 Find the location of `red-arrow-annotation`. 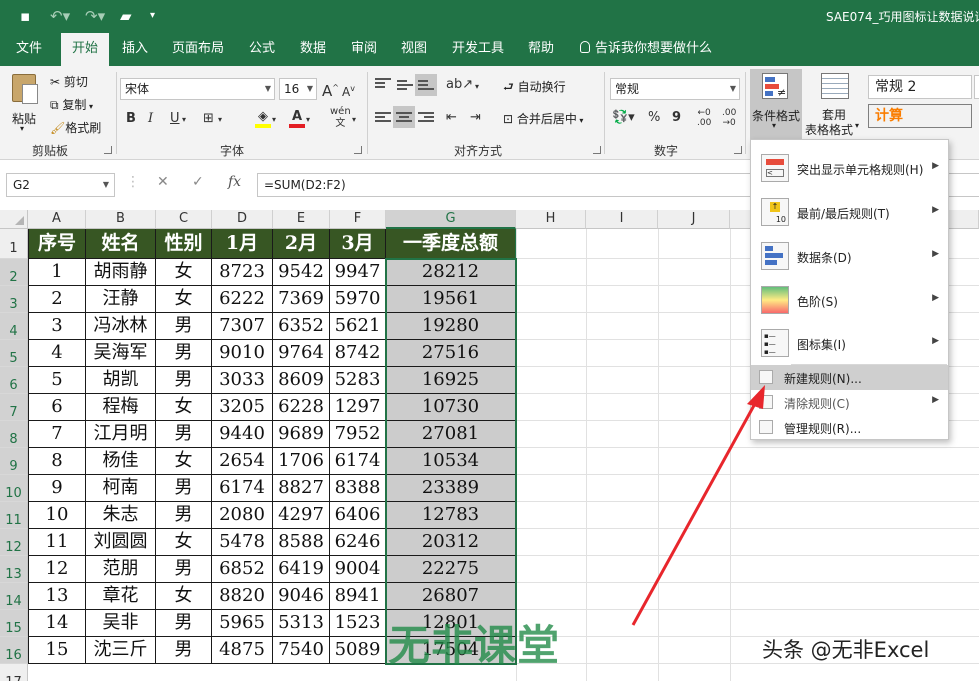

red-arrow-annotation is located at coordinates (698, 505).